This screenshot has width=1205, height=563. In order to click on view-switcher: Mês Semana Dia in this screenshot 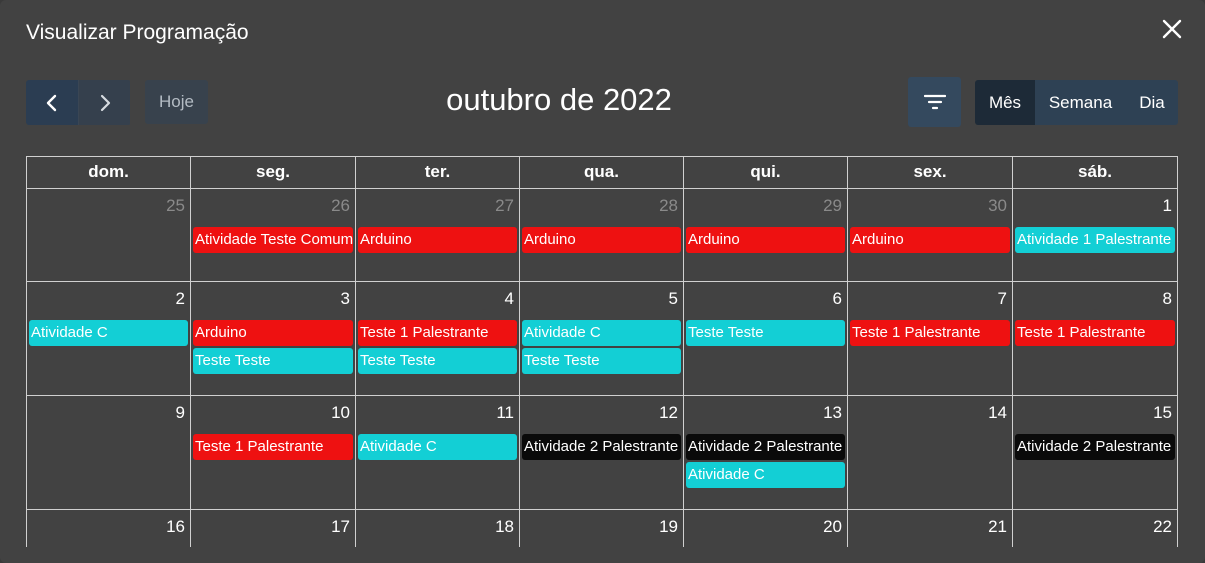, I will do `click(1076, 102)`.